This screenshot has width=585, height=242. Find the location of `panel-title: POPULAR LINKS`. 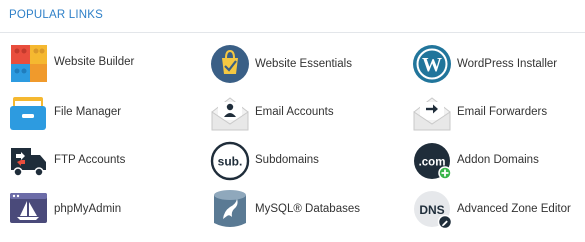

panel-title: POPULAR LINKS is located at coordinates (56, 15).